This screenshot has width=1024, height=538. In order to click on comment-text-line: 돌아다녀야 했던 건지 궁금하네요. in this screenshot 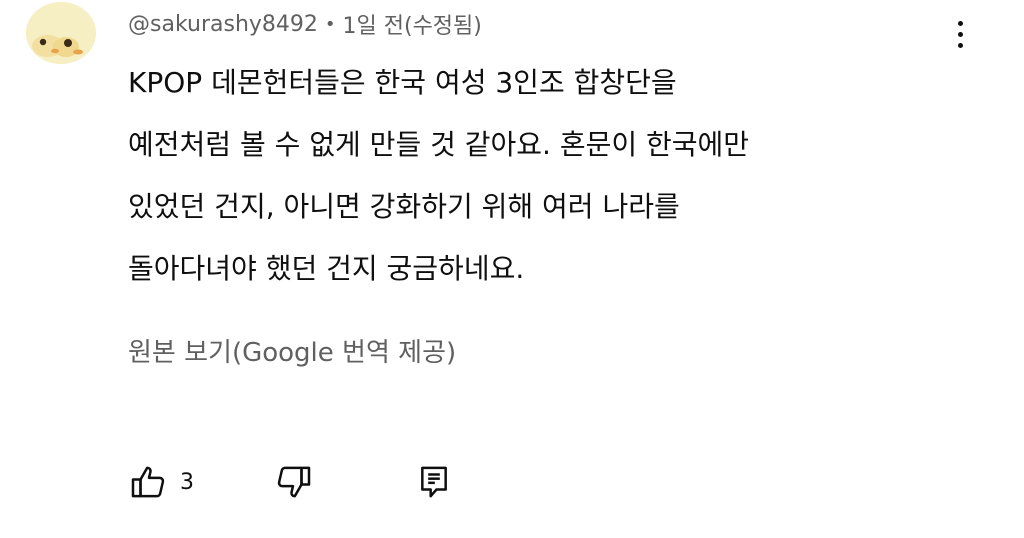, I will do `click(326, 268)`.